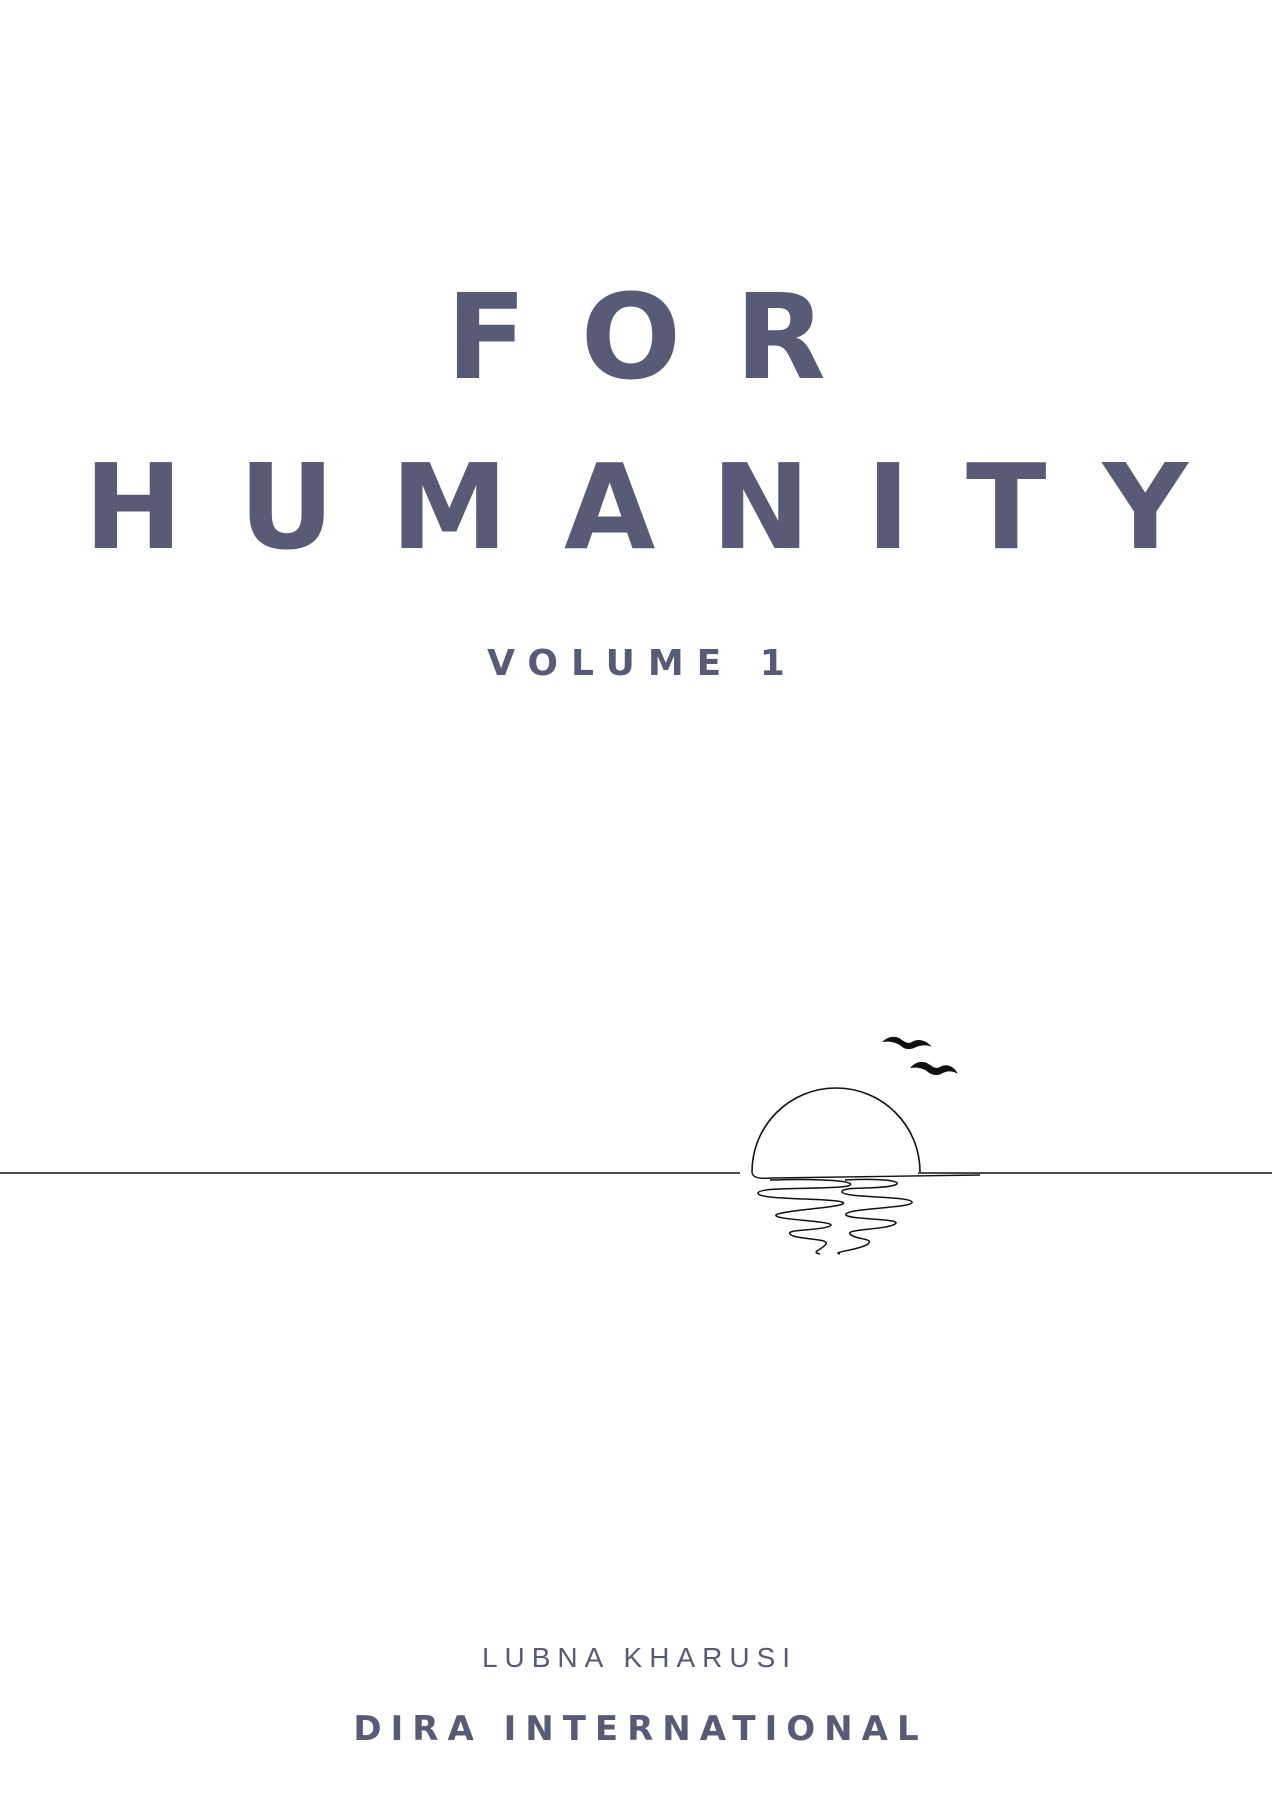 The image size is (1272, 1800). I want to click on publisher-name: DIRA INTERNATIONAL, so click(640, 1729).